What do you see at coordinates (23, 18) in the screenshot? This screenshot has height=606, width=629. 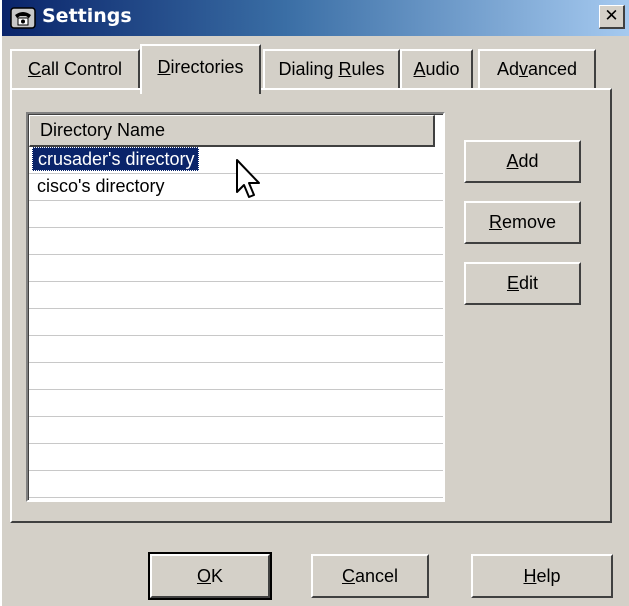 I see `telephone-icon` at bounding box center [23, 18].